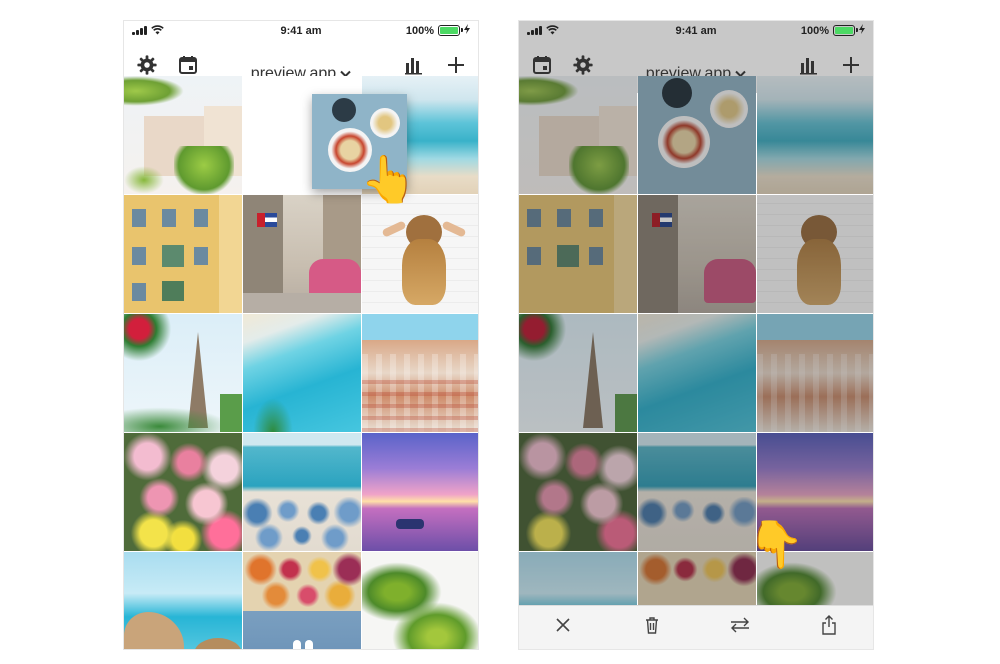 Image resolution: width=1000 pixels, height=664 pixels. Describe the element at coordinates (696, 627) in the screenshot. I see `selection-action-bar` at that location.